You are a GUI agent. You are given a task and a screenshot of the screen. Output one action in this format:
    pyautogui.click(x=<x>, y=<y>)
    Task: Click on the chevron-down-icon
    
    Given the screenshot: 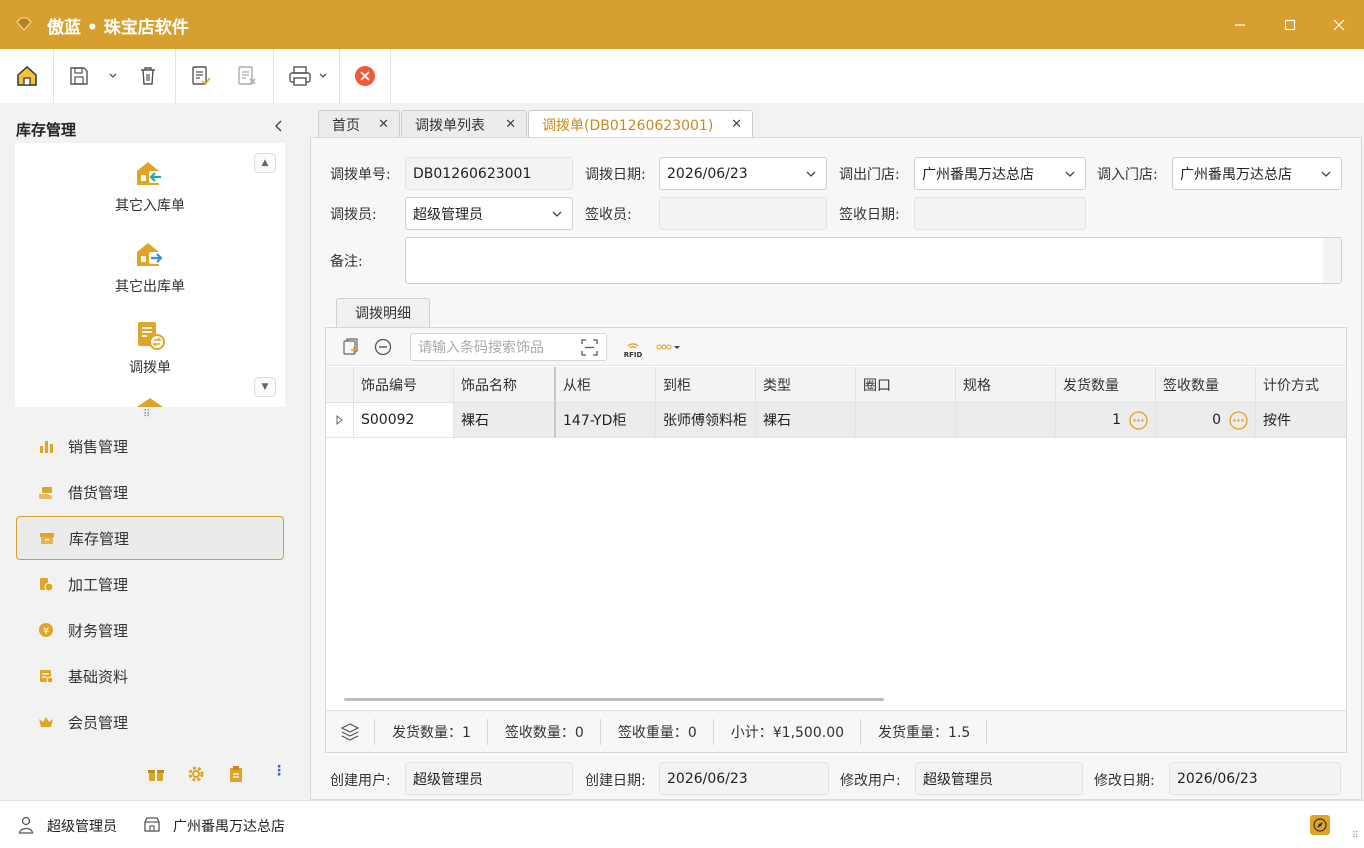 What is the action you would take?
    pyautogui.click(x=557, y=214)
    